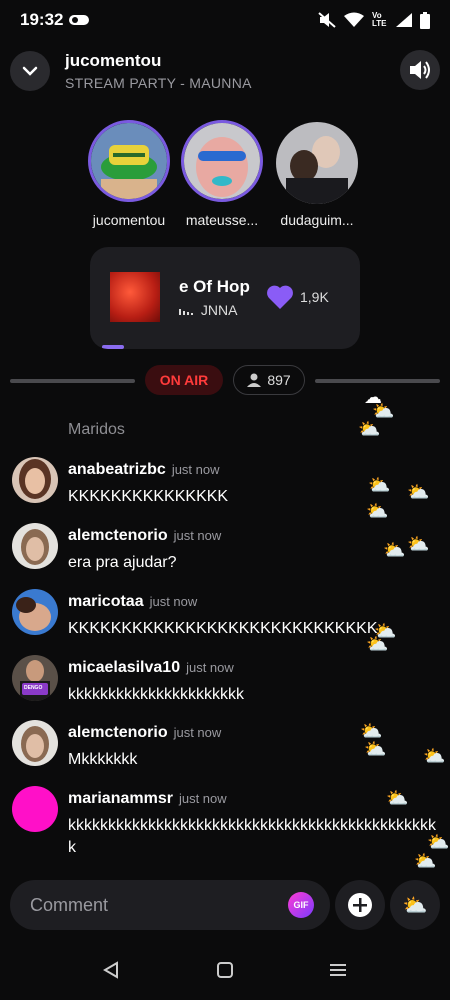  Describe the element at coordinates (79, 20) in the screenshot. I see `nfc-icon` at that location.